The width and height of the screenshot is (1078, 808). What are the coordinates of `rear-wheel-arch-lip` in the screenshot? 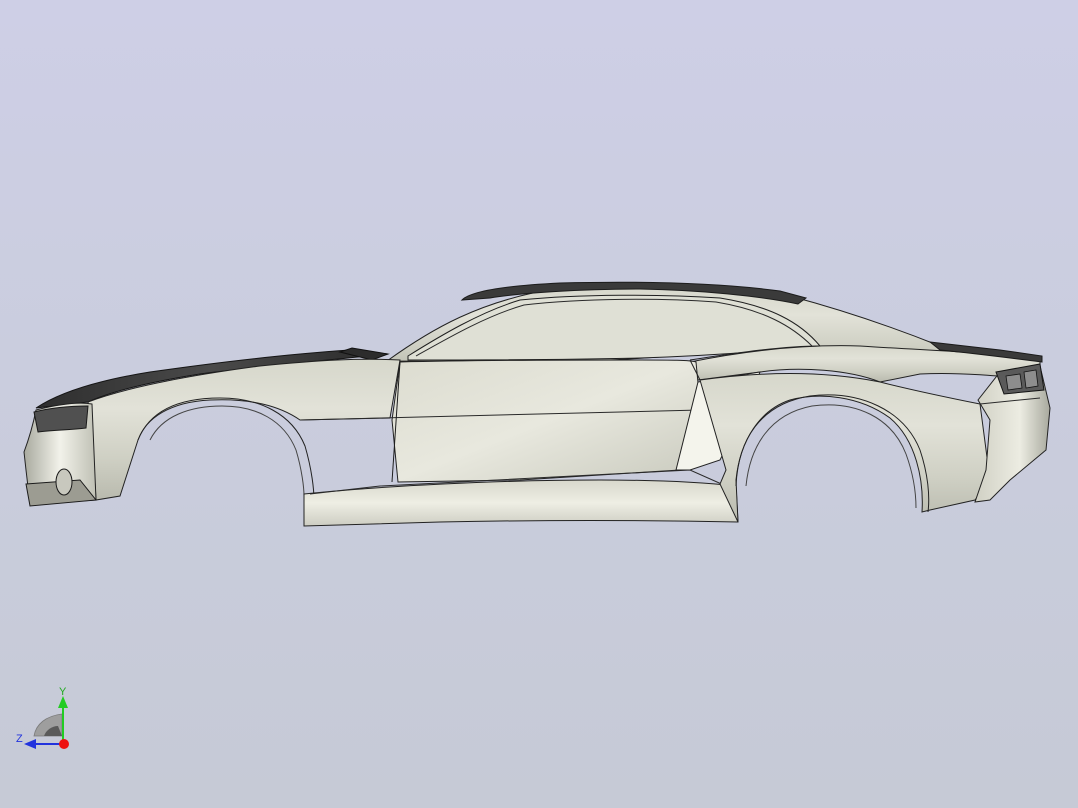 It's located at (831, 456).